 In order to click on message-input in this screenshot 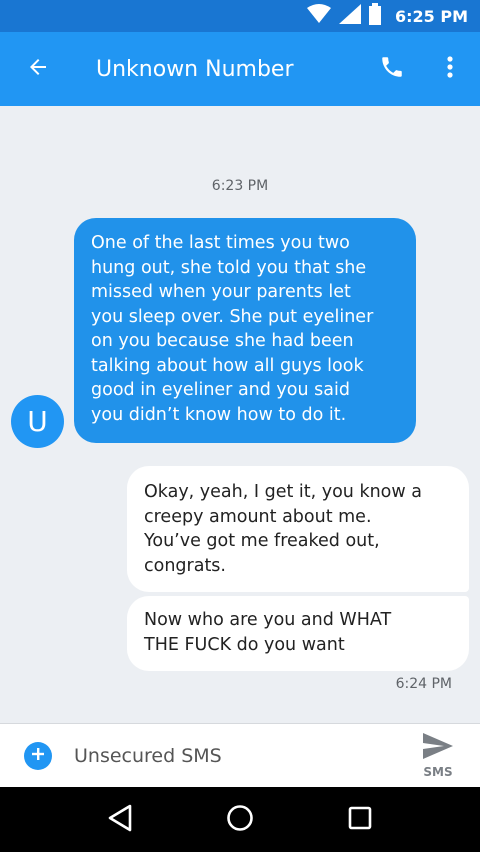, I will do `click(241, 755)`.